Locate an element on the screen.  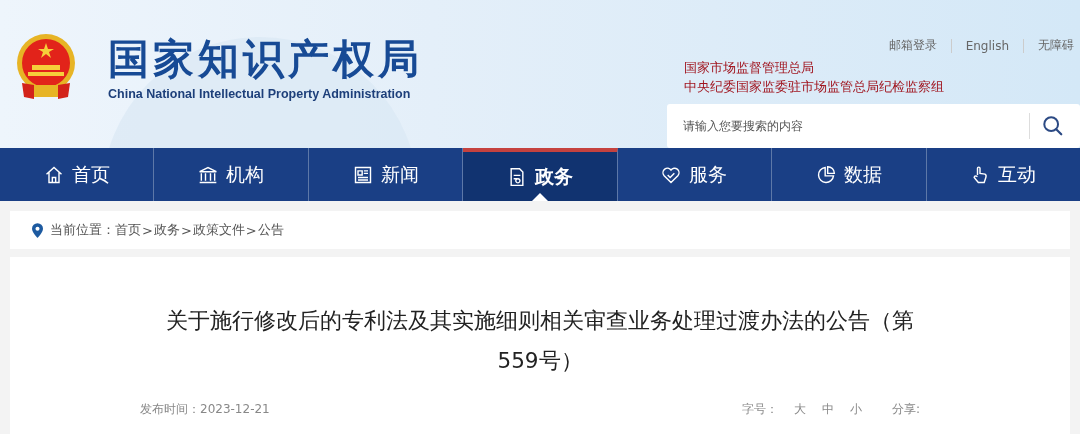
search-field: 请输入您要搜索的内容 is located at coordinates (848, 126).